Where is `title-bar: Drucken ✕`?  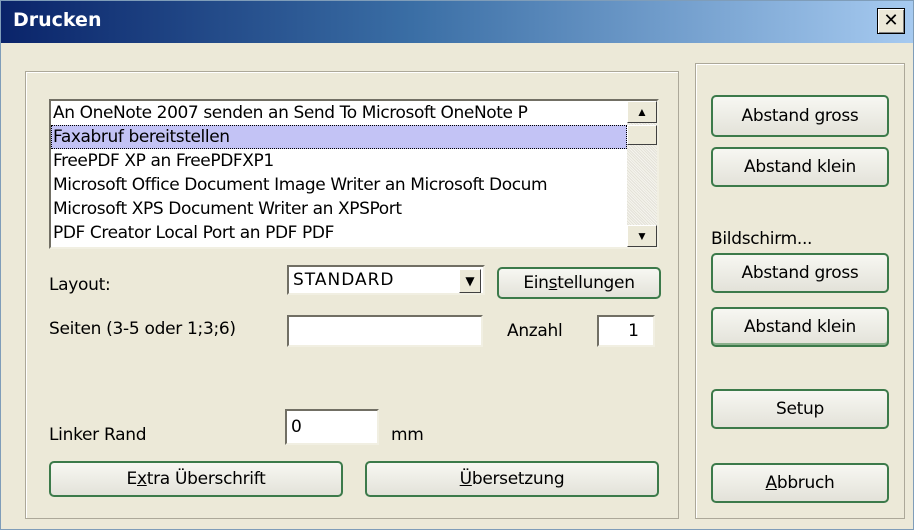
title-bar: Drucken ✕ is located at coordinates (457, 22).